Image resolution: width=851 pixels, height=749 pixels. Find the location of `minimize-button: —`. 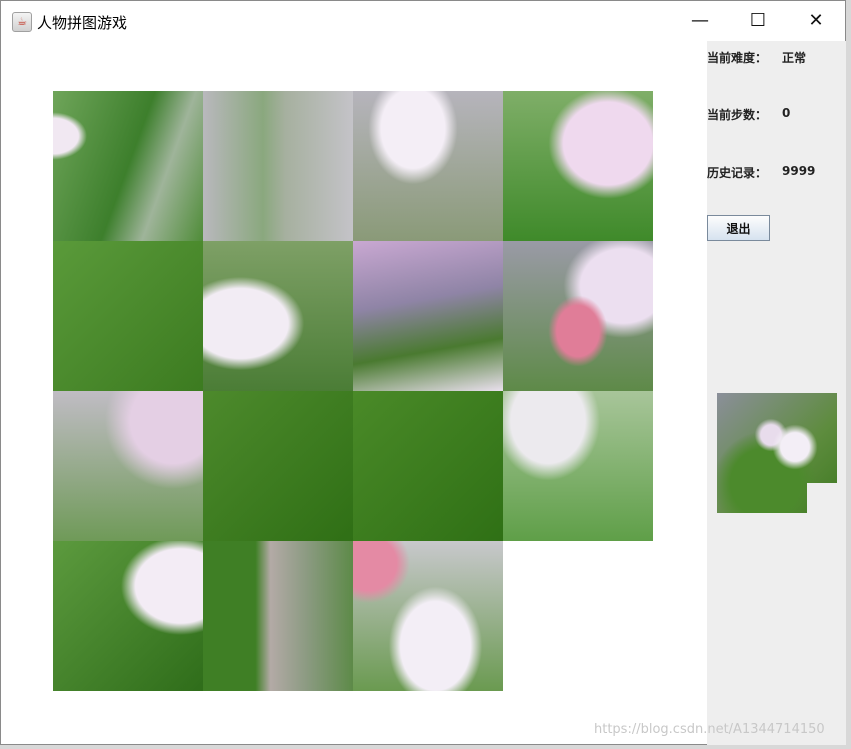

minimize-button: — is located at coordinates (700, 21).